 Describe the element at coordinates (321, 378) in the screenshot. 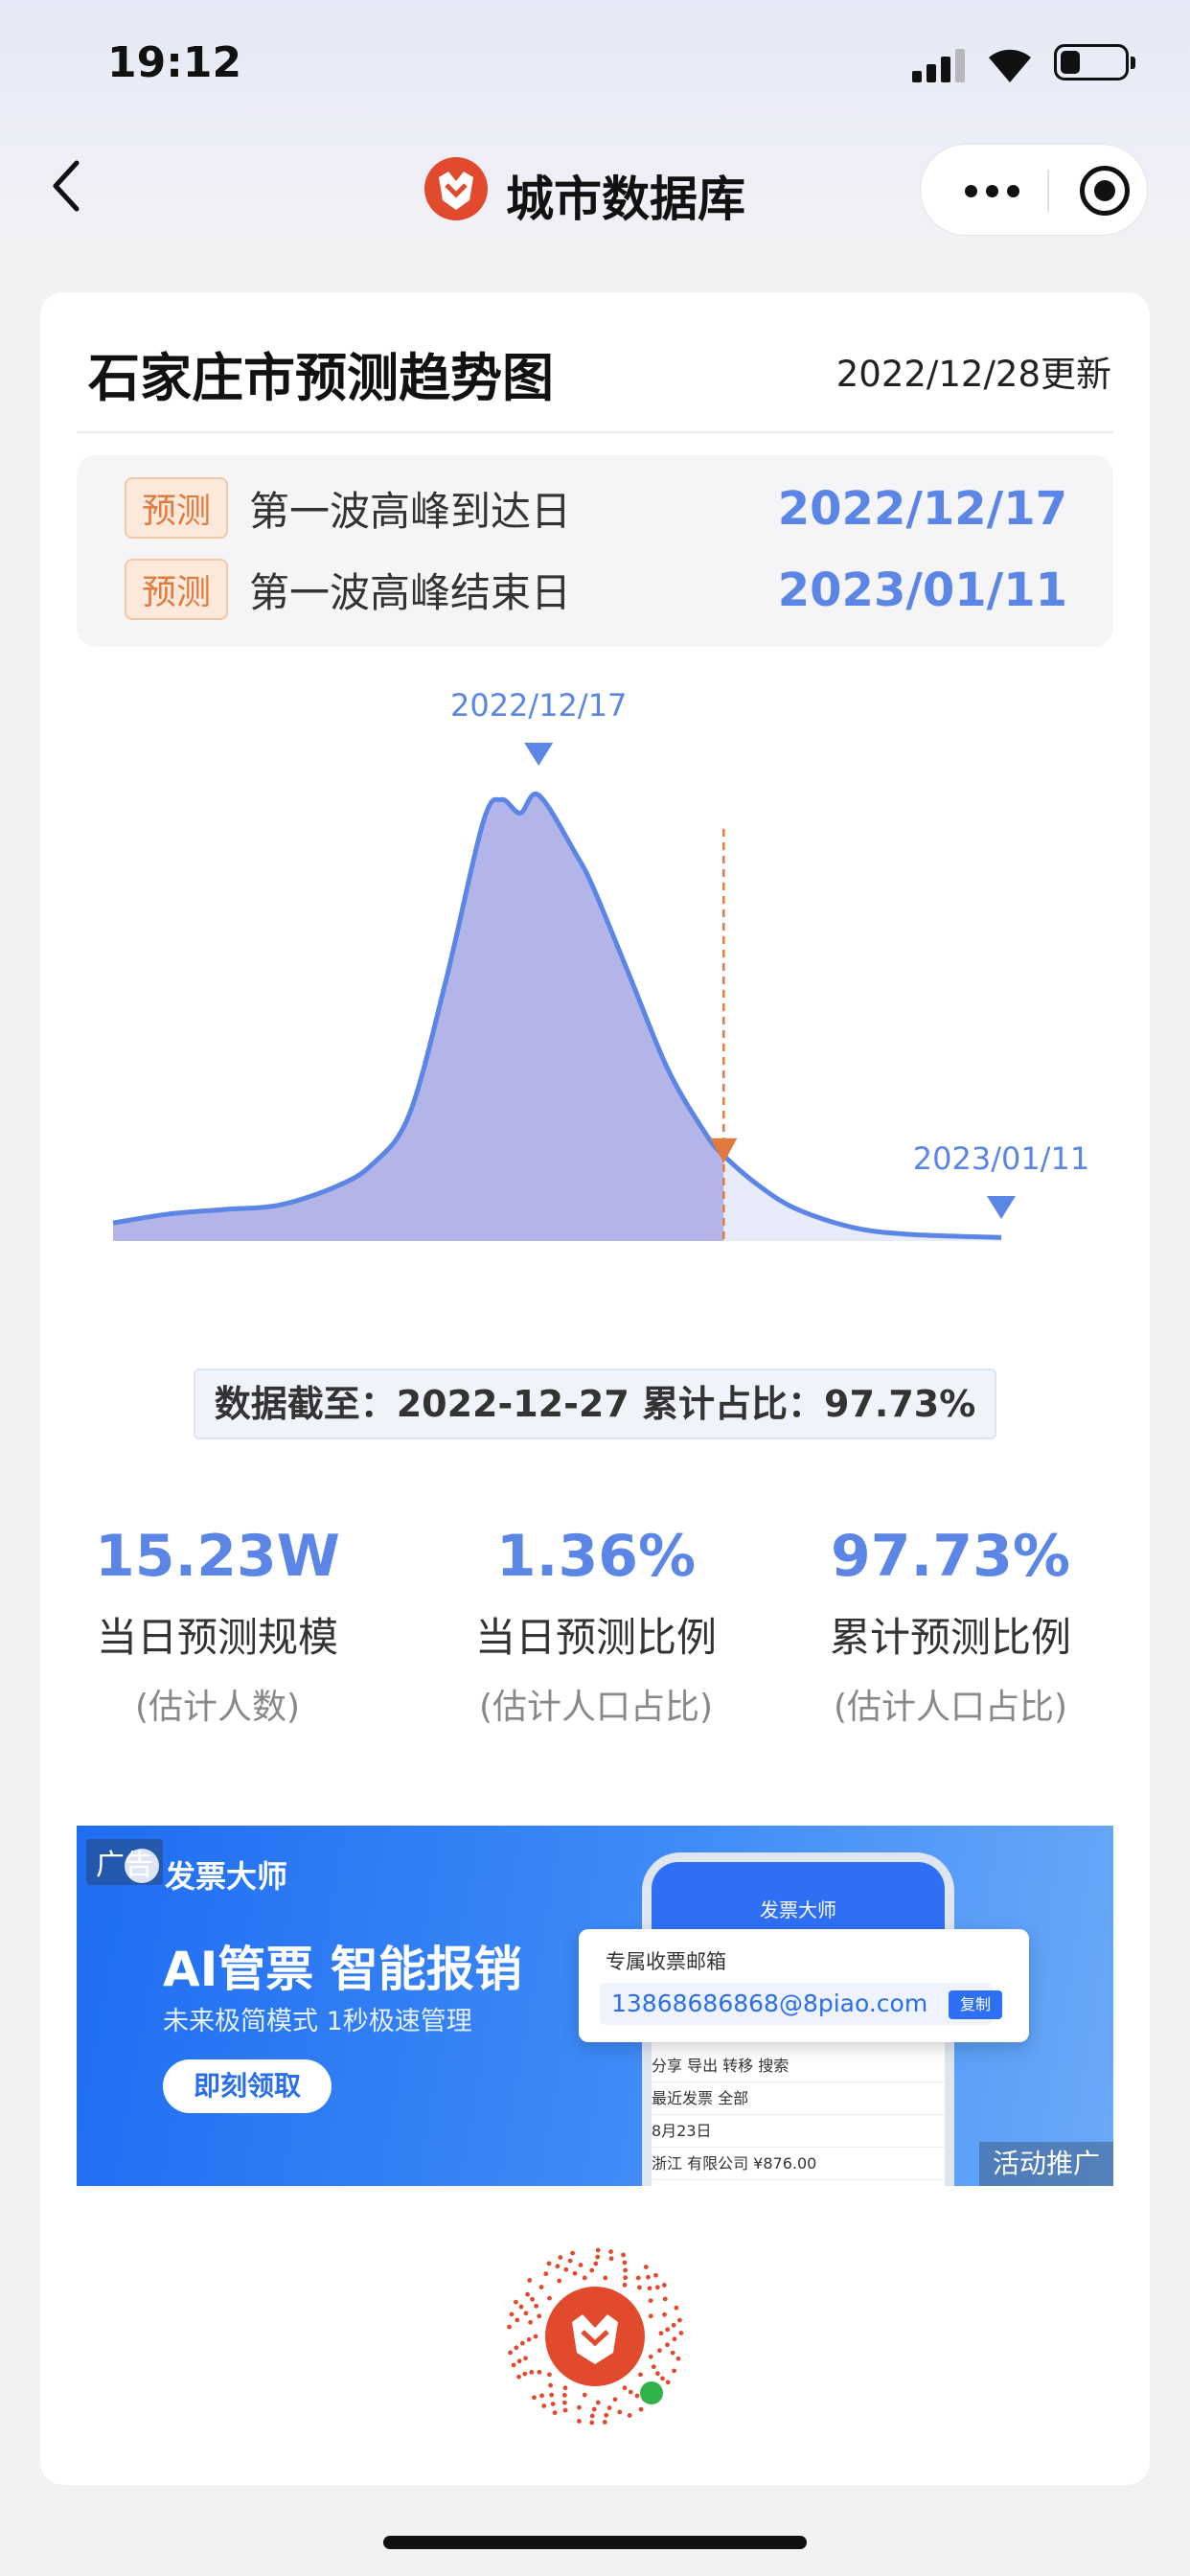

I see `card-title: 石家庄市预测趋势图` at that location.